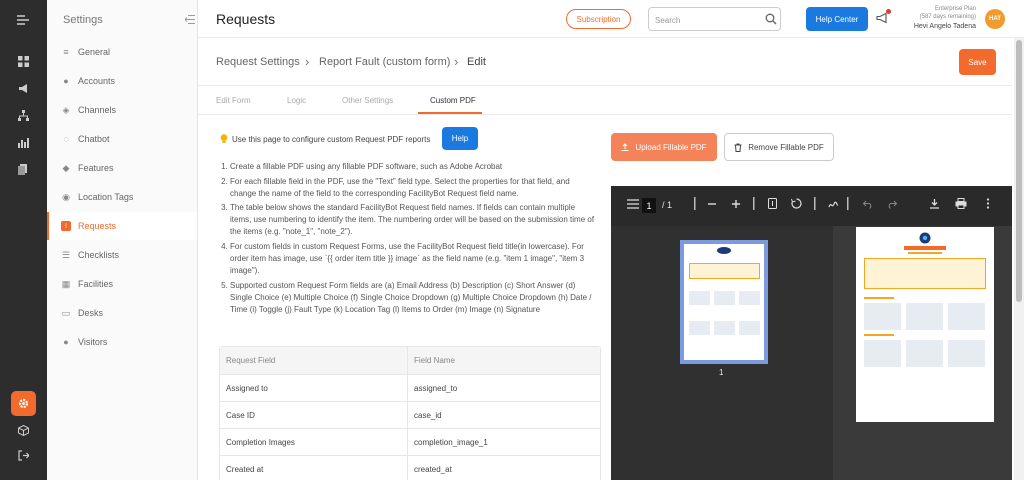 The height and width of the screenshot is (480, 1024). What do you see at coordinates (925, 253) in the screenshot?
I see `pdf-subtitle-bar` at bounding box center [925, 253].